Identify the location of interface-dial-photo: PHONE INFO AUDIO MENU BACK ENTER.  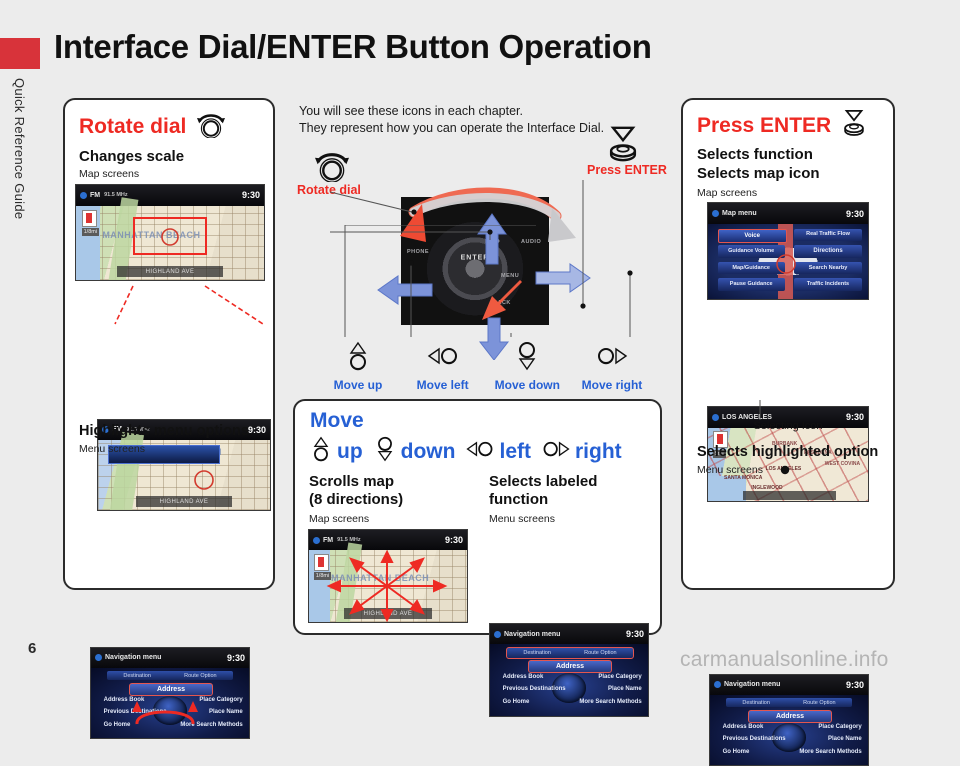
(475, 261).